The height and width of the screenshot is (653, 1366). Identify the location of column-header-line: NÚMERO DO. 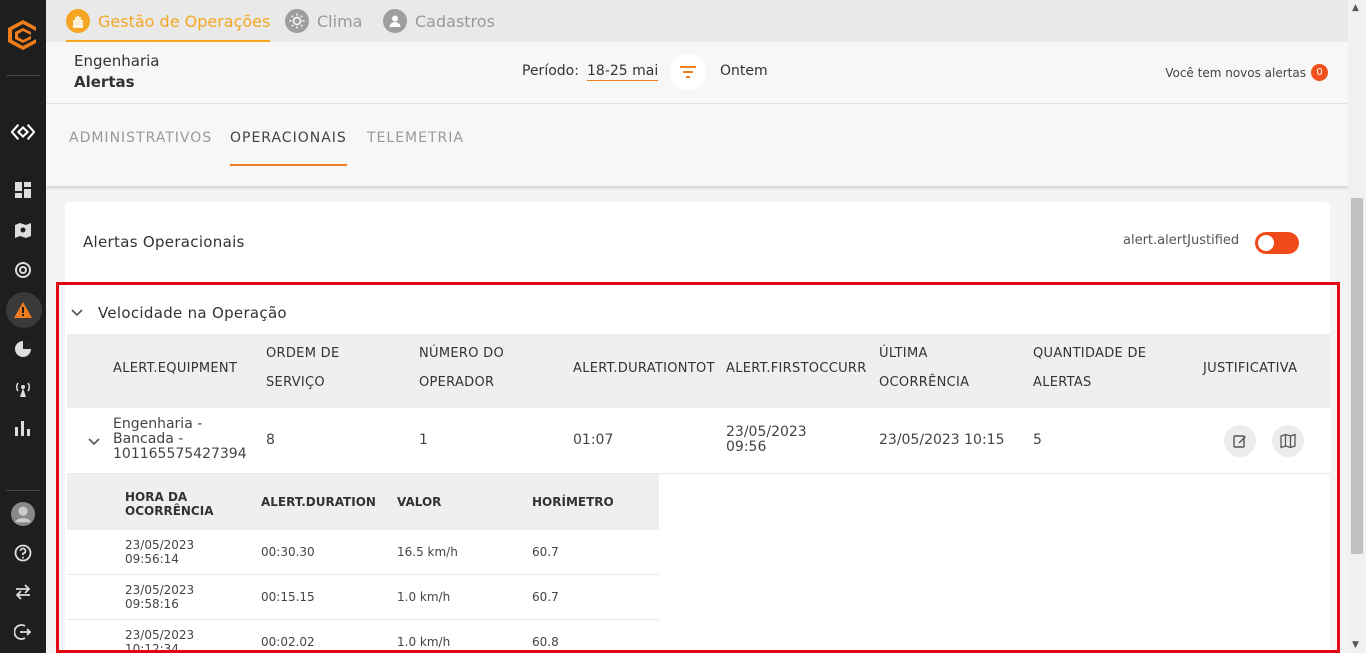
(462, 353).